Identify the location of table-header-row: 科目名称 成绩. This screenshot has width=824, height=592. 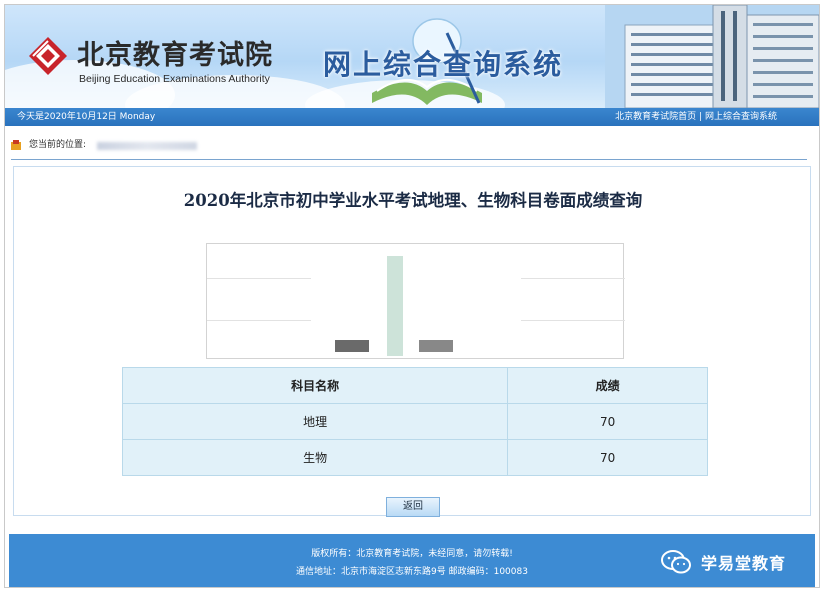
(414, 385).